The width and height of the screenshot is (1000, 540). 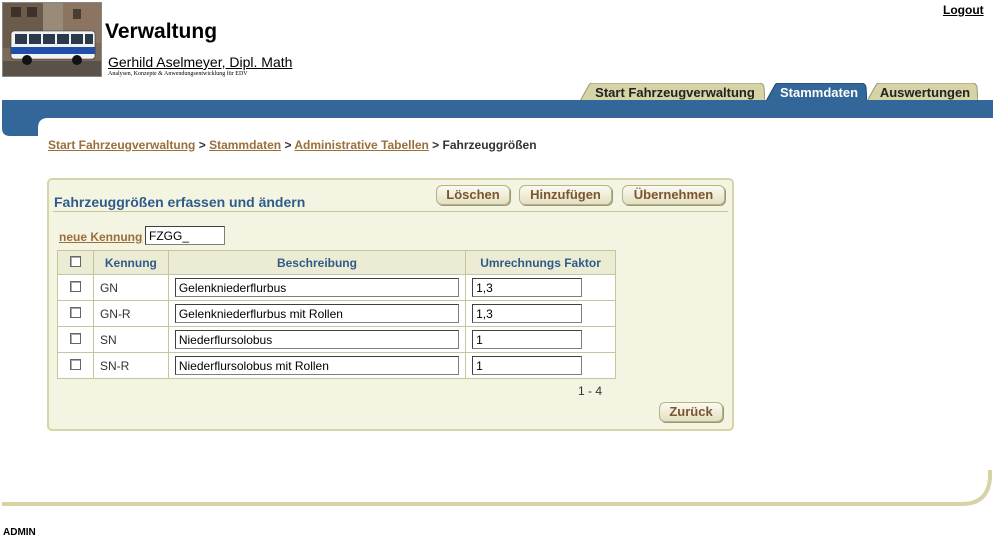 I want to click on tab-label: Start Fahrzeugverwaltung, so click(x=675, y=92).